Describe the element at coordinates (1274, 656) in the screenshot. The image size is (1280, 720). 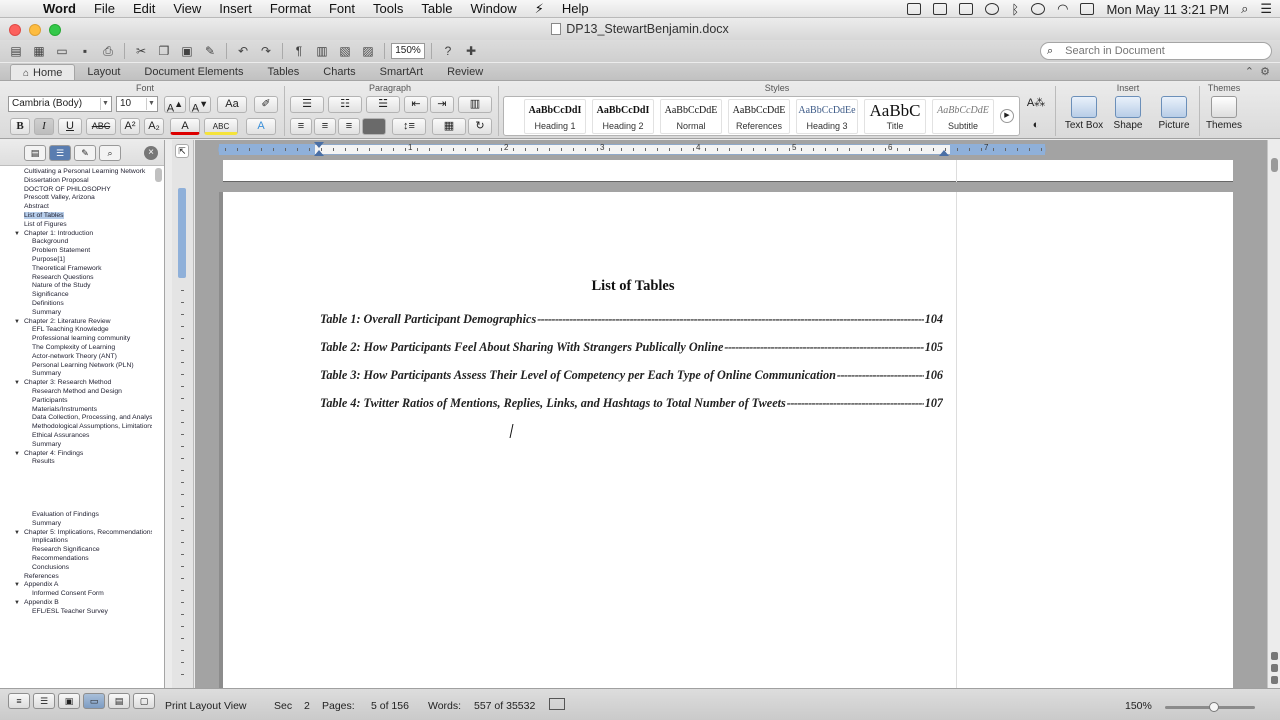
I see `previous-page-icon` at that location.